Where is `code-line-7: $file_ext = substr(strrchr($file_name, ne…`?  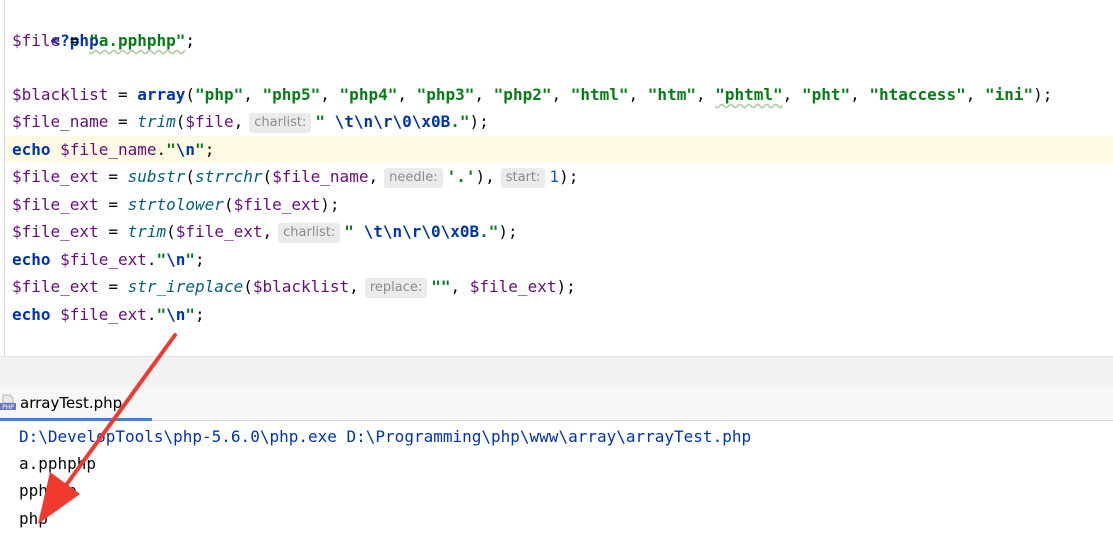
code-line-7: $file_ext = substr(strrchr($file_name, ne… is located at coordinates (295, 176).